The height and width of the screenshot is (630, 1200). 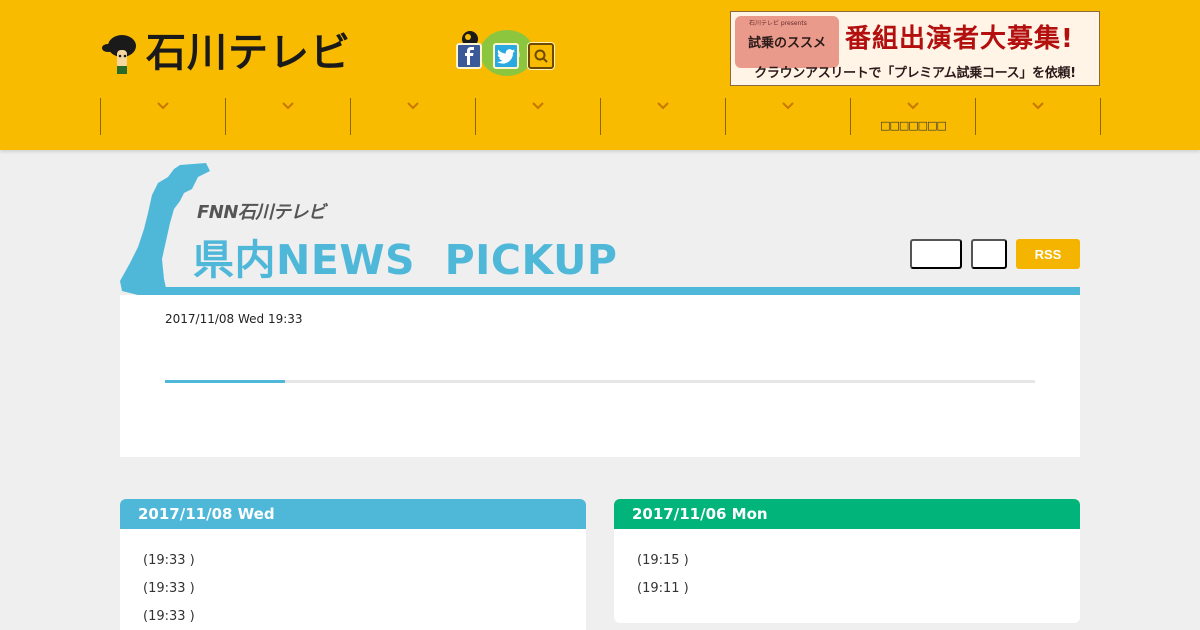 I want to click on day-card-date: 2017/11/06 Mon, so click(x=847, y=514).